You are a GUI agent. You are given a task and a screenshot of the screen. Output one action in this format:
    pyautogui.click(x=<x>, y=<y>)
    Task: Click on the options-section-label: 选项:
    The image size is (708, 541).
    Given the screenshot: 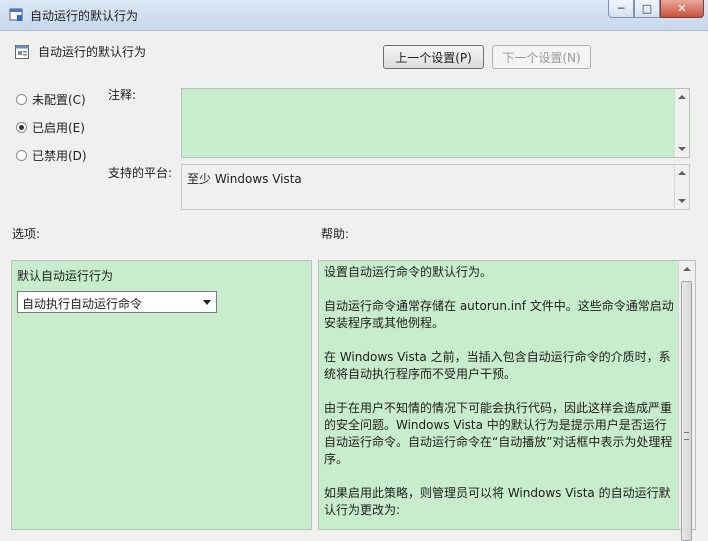 What is the action you would take?
    pyautogui.click(x=26, y=234)
    